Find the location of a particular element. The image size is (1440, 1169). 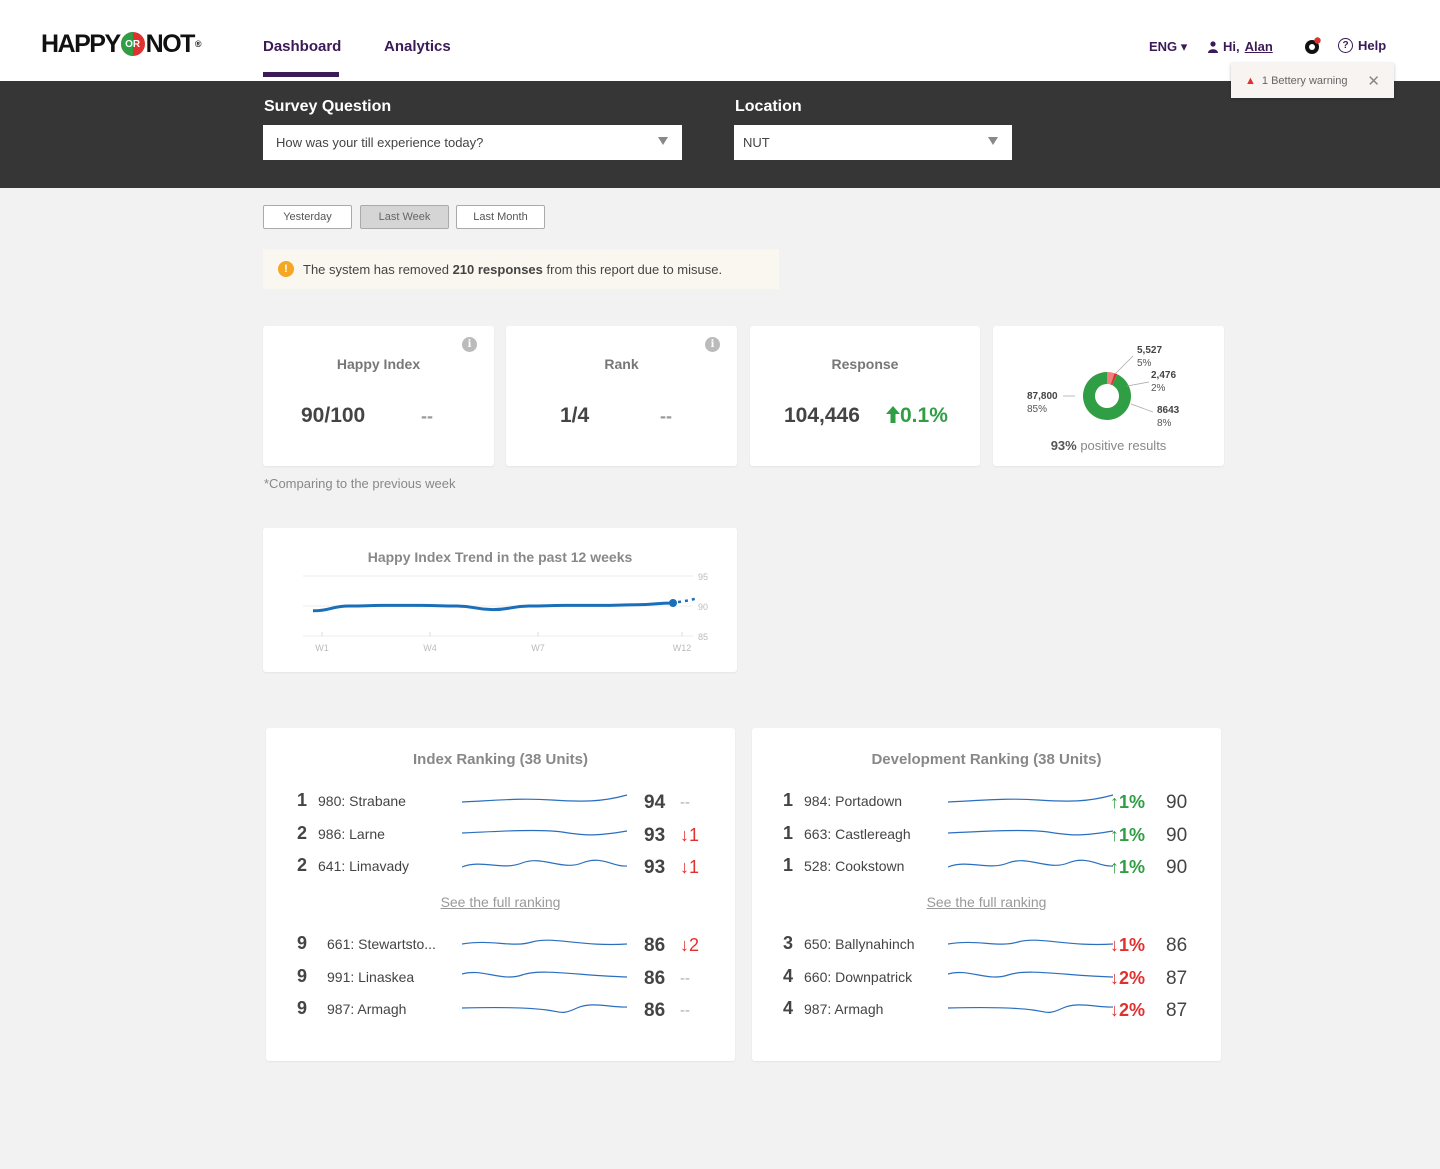

language-selector: ENG ▾ is located at coordinates (1168, 47).